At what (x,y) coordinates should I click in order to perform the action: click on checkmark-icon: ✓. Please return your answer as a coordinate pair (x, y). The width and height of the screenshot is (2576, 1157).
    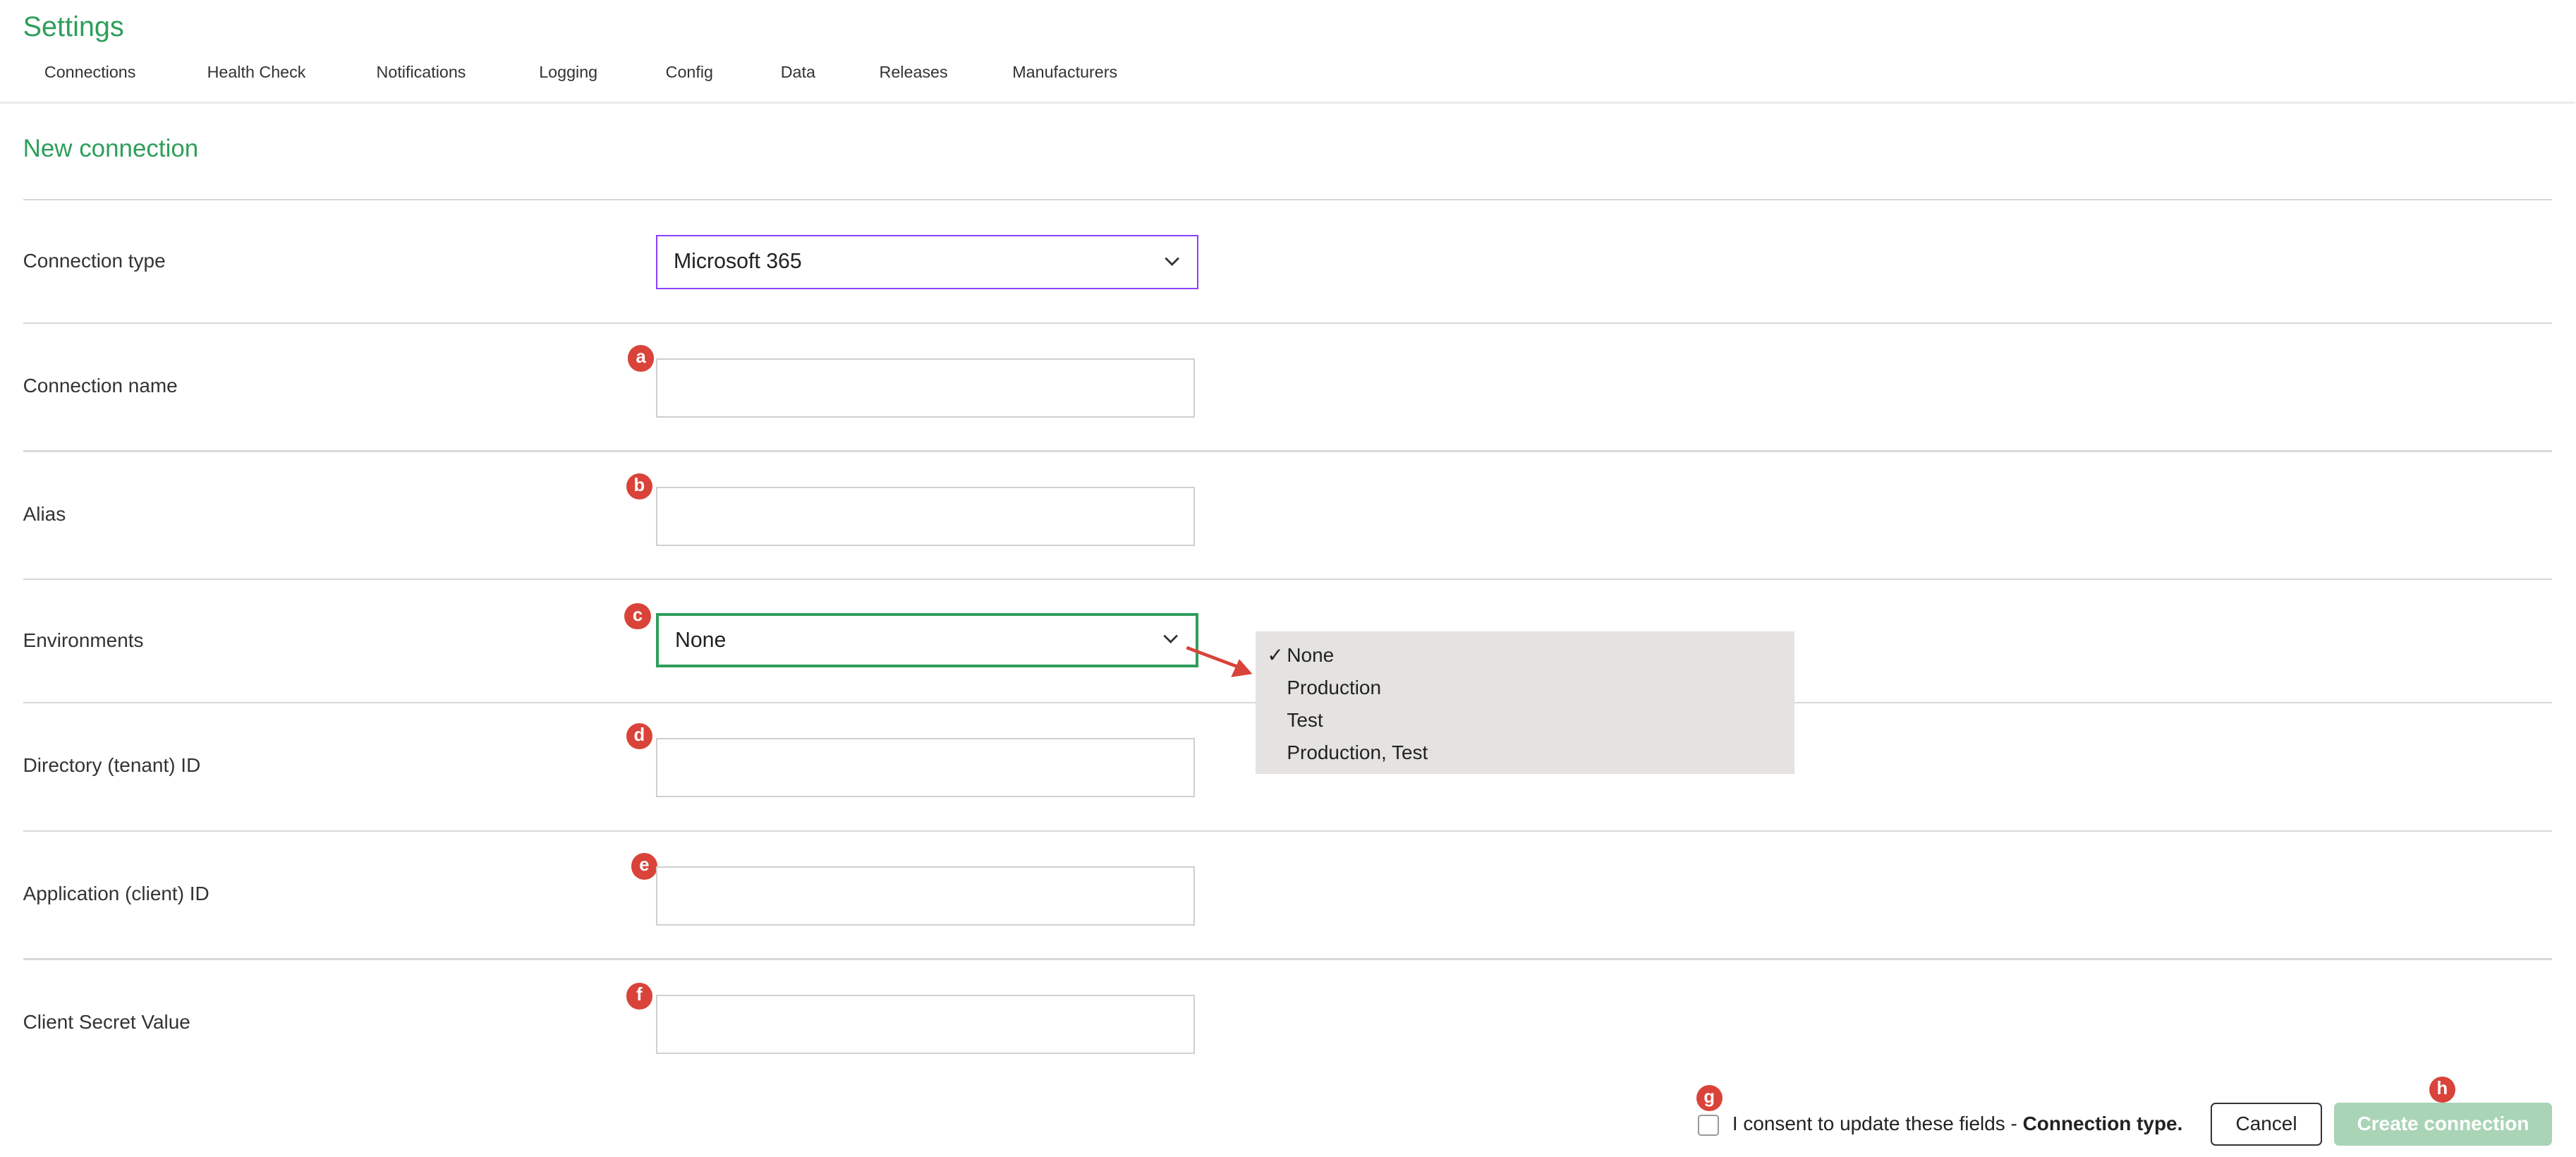
    Looking at the image, I should click on (1275, 655).